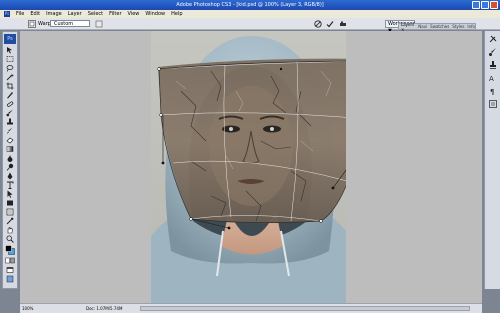  Describe the element at coordinates (10, 167) in the screenshot. I see `dodge-tool-icon` at that location.